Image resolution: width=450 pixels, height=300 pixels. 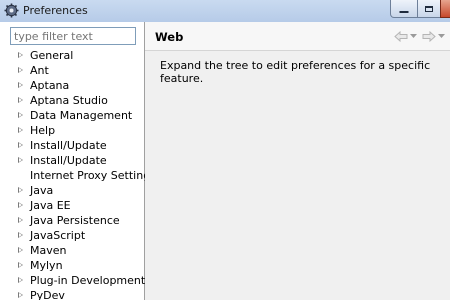 What do you see at coordinates (404, 11) in the screenshot?
I see `minimize-icon` at bounding box center [404, 11].